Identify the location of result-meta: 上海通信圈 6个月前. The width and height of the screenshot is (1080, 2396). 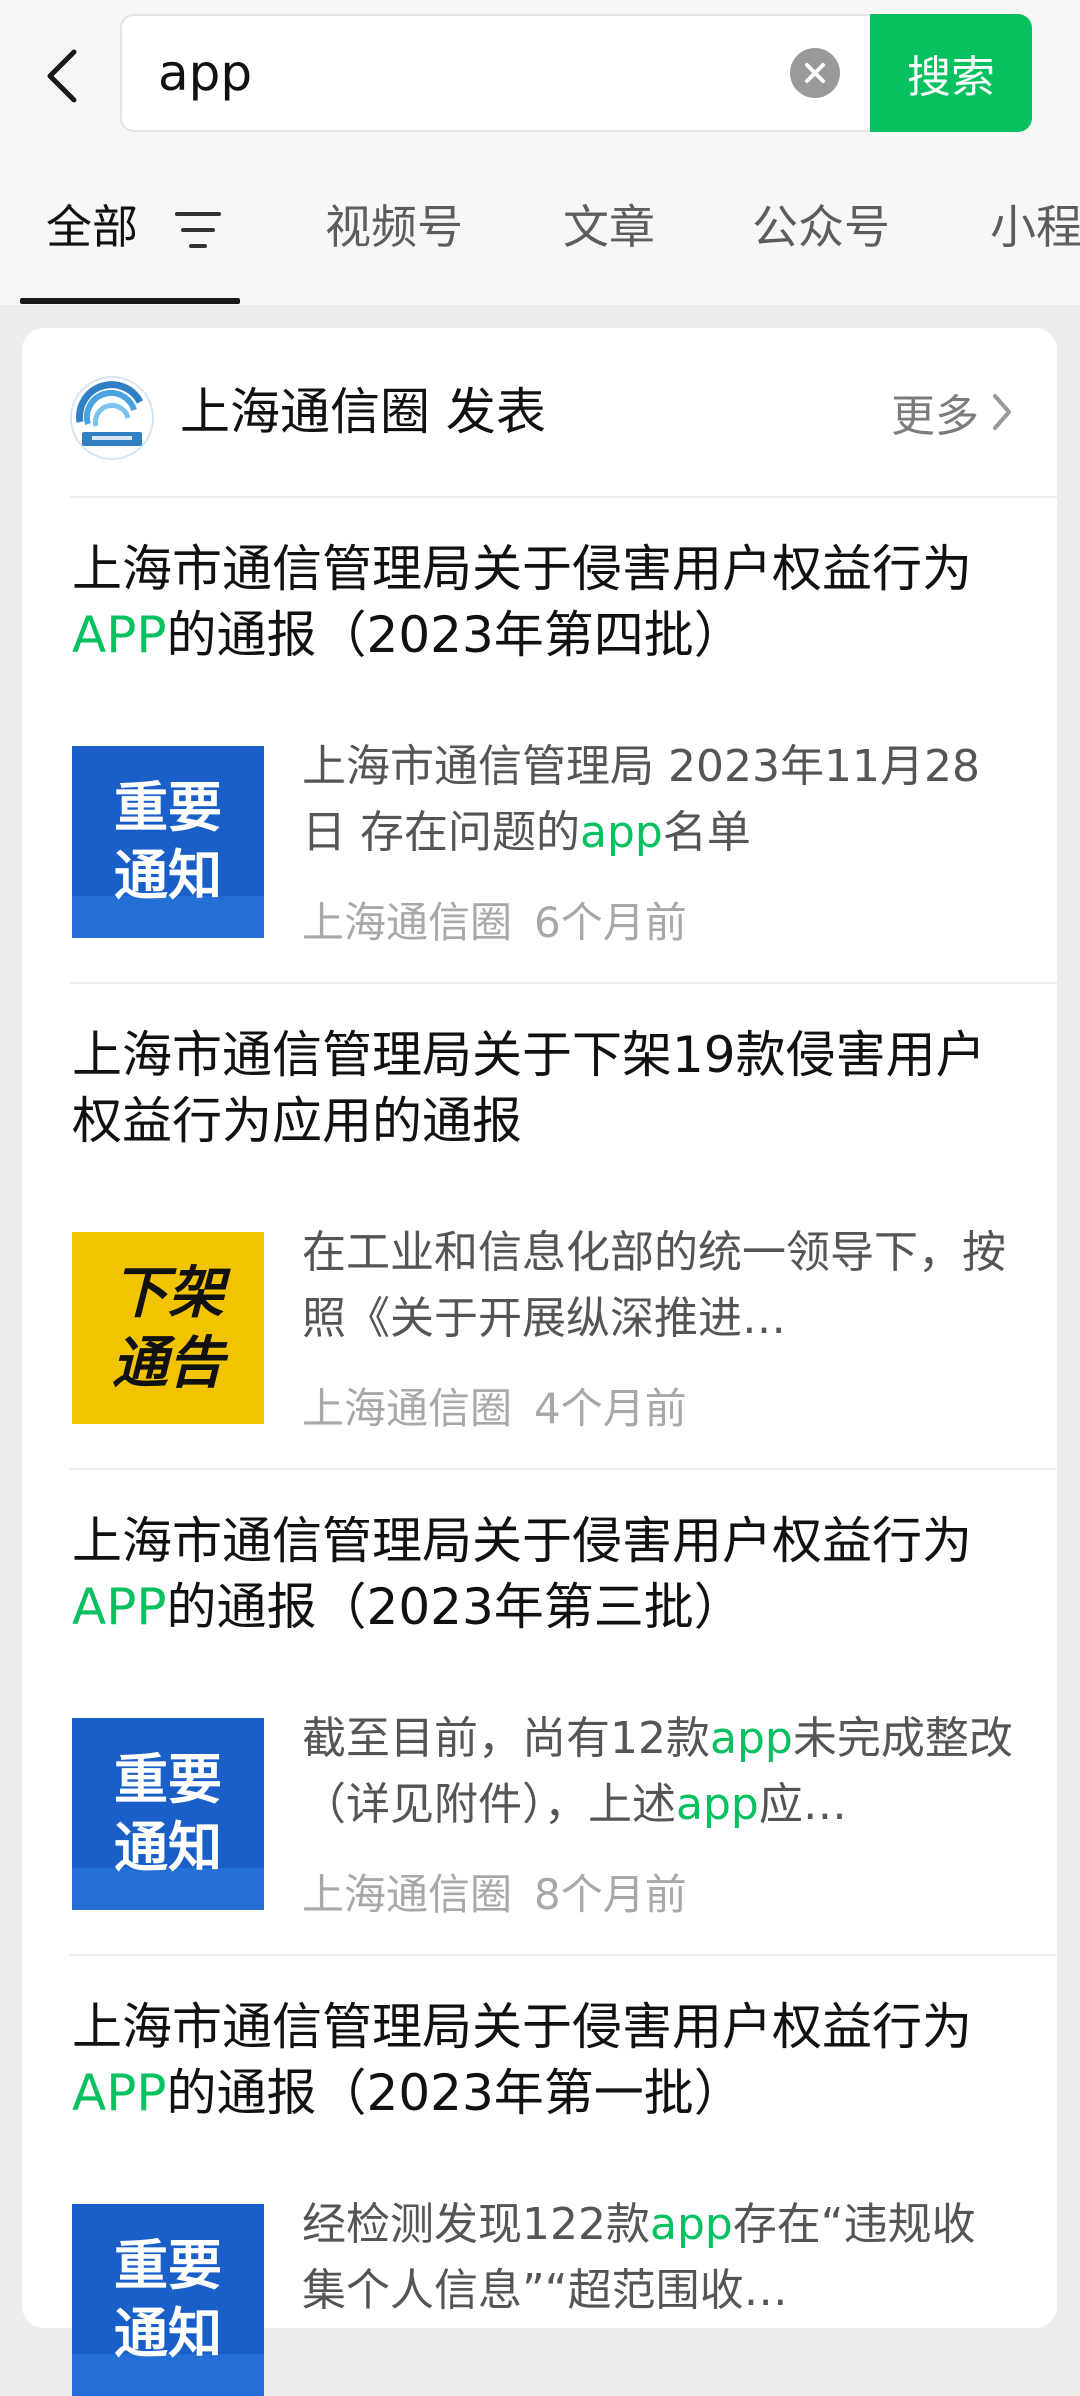
(494, 923).